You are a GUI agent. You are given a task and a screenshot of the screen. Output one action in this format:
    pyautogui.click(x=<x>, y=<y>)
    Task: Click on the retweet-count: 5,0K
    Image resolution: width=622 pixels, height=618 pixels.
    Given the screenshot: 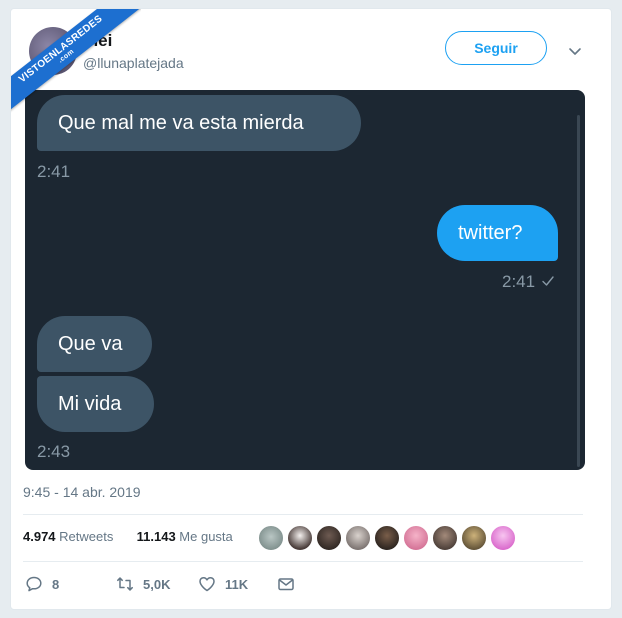 What is the action you would take?
    pyautogui.click(x=157, y=584)
    